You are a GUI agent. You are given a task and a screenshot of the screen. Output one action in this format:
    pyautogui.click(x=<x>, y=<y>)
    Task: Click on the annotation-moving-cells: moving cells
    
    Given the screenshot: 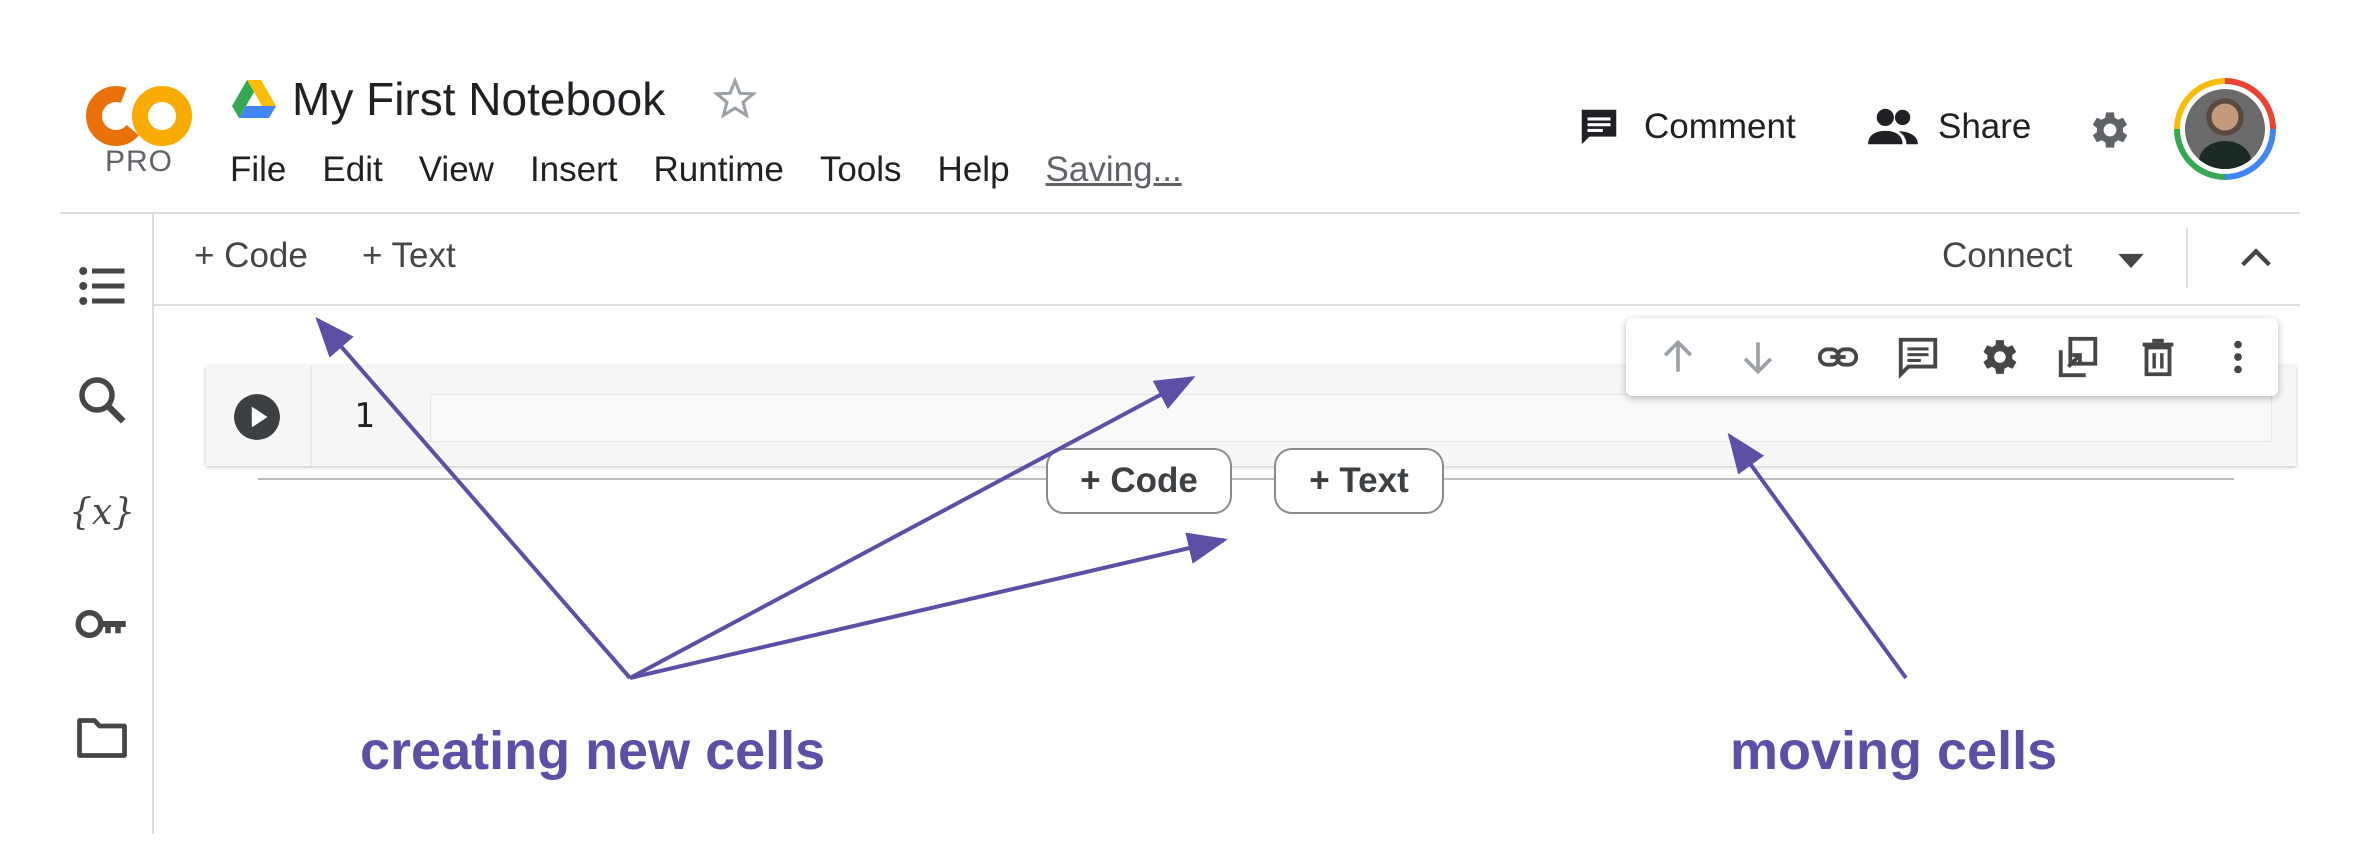 What is the action you would take?
    pyautogui.click(x=1894, y=751)
    